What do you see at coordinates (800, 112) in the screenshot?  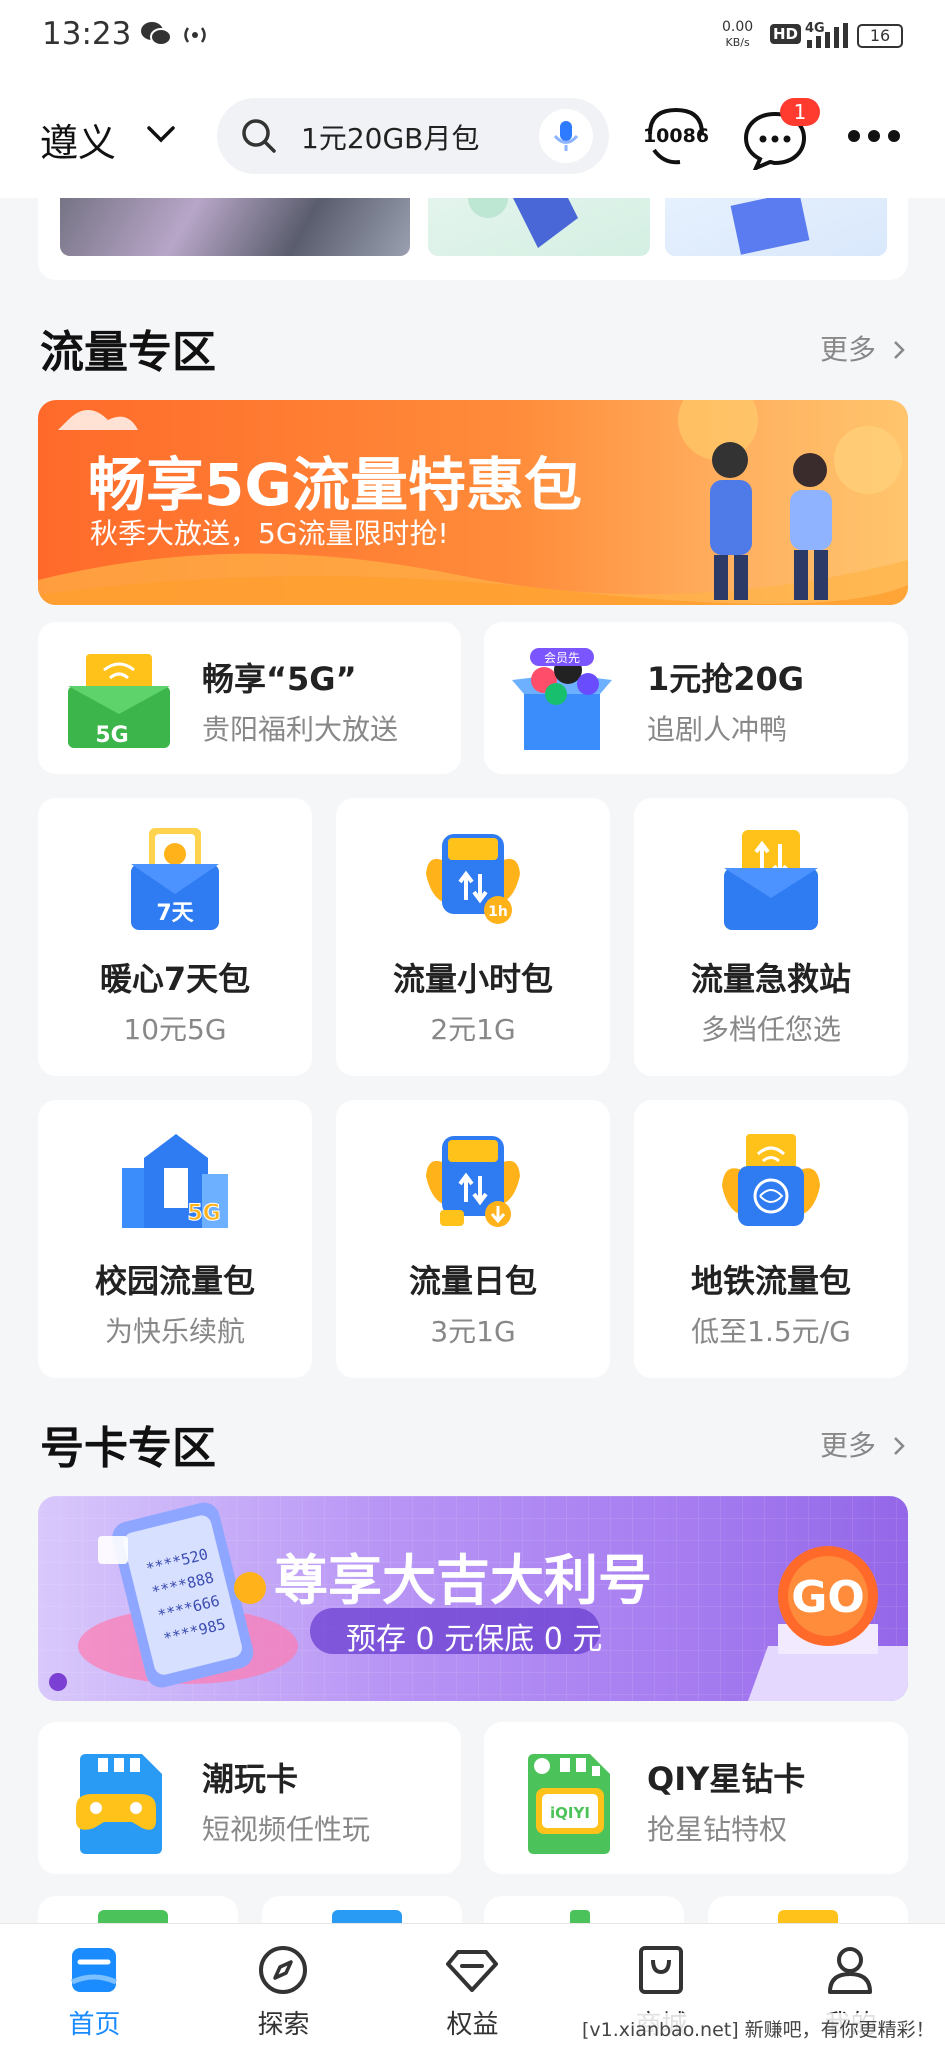 I see `message-badge: 1` at bounding box center [800, 112].